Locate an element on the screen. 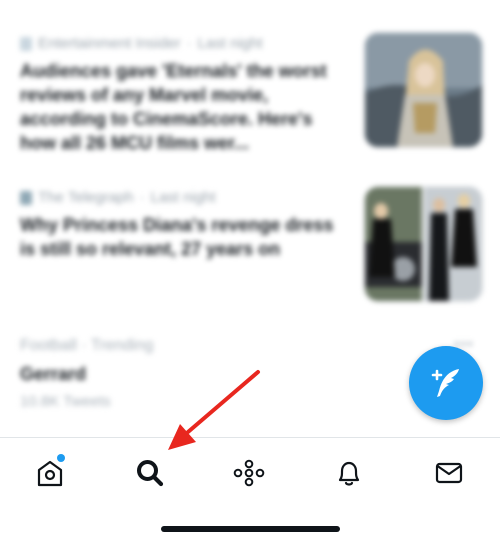 The image size is (500, 545). movie-still-image is located at coordinates (423, 90).